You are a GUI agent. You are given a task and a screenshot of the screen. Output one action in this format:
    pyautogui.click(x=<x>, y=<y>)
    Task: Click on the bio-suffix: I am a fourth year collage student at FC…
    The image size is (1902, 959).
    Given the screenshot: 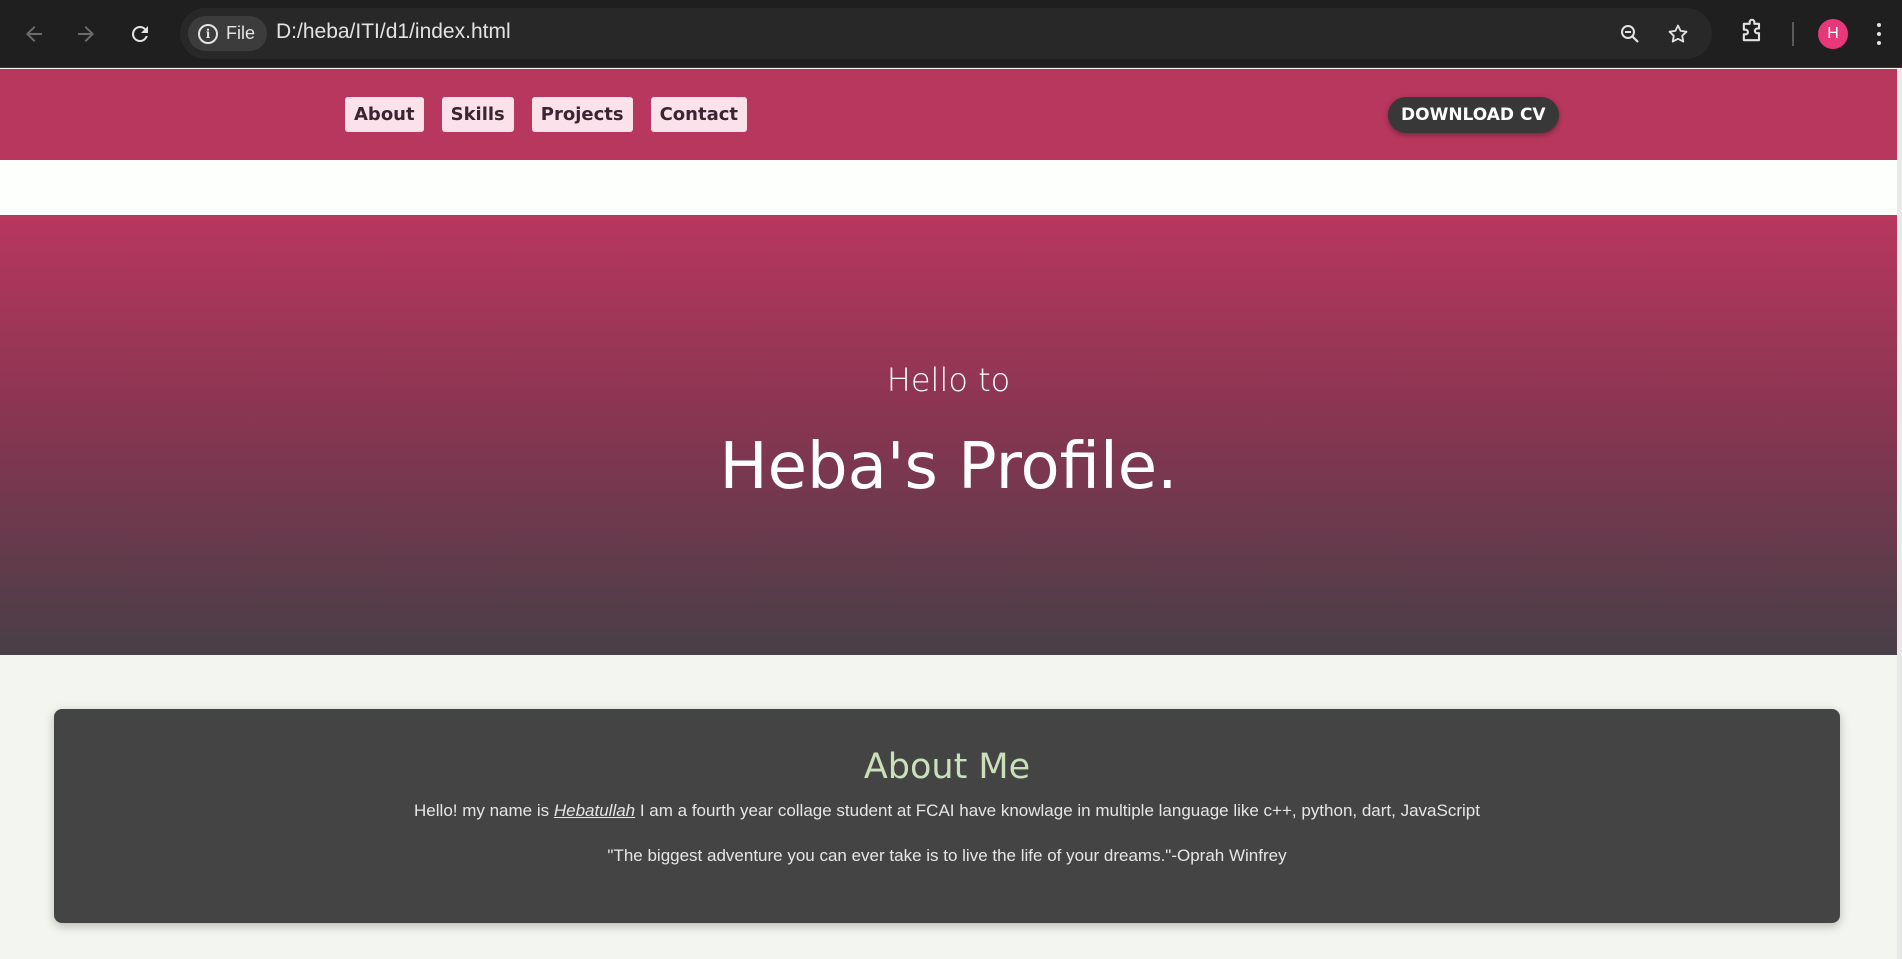 What is the action you would take?
    pyautogui.click(x=1057, y=810)
    